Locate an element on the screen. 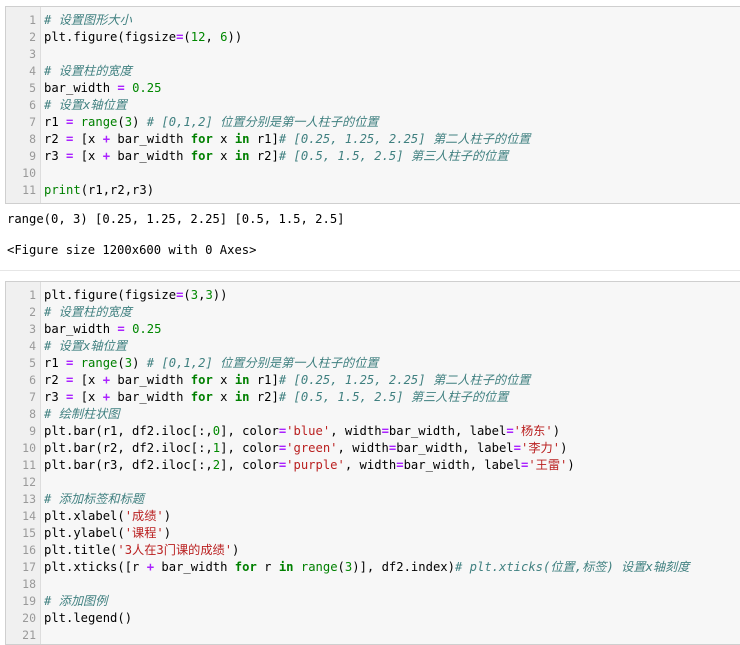  code-line: 4 # 设置柱的宽度 is located at coordinates (373, 71).